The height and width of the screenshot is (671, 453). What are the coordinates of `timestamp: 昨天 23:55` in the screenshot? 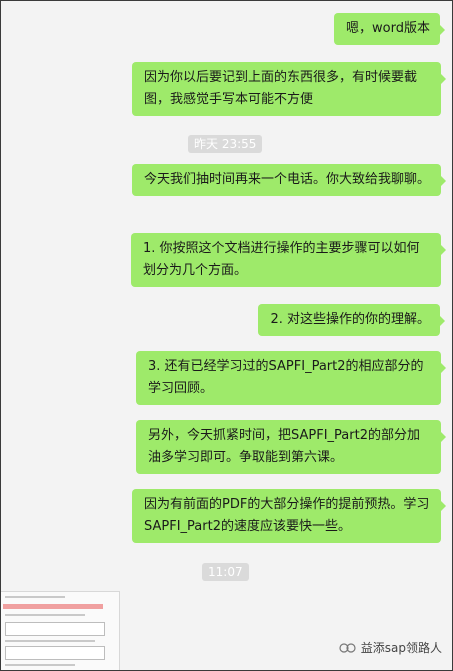 It's located at (225, 144).